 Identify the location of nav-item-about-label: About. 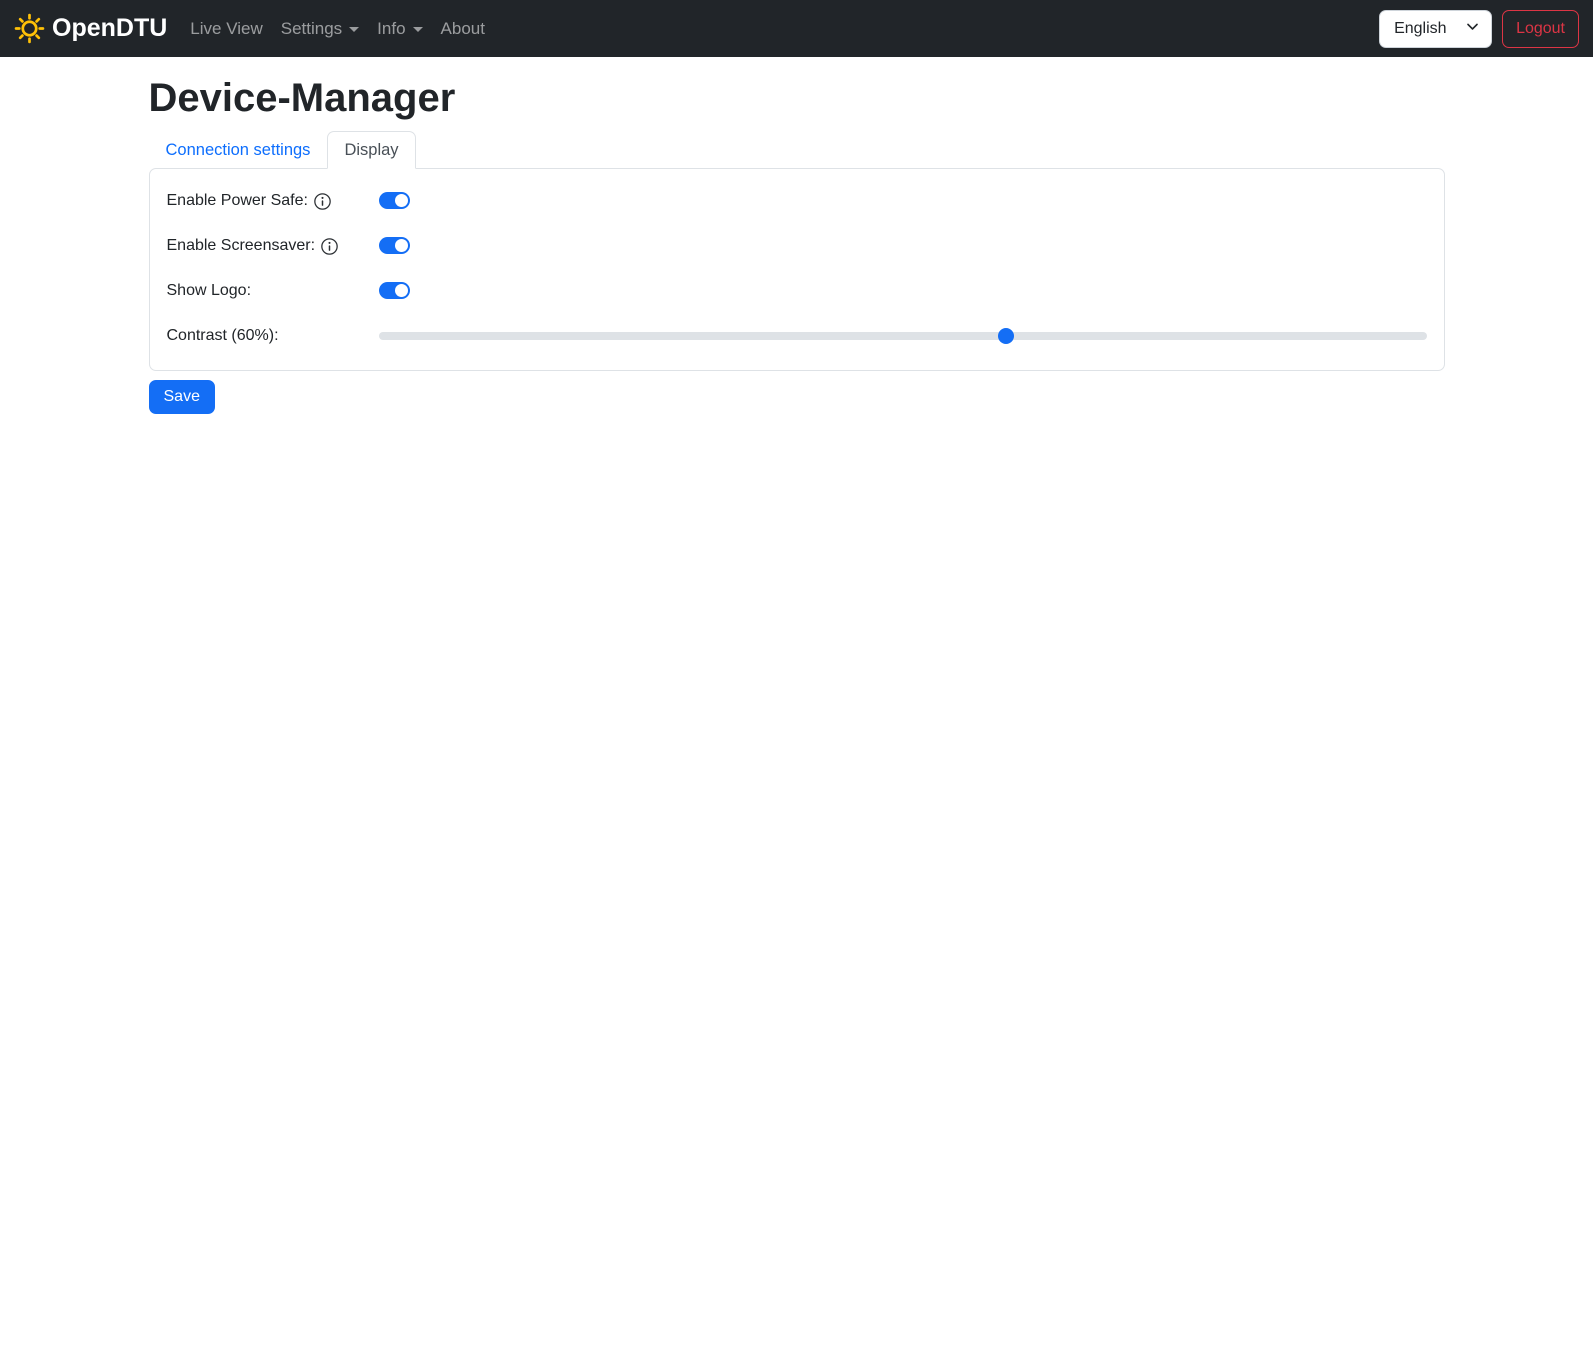
(462, 28).